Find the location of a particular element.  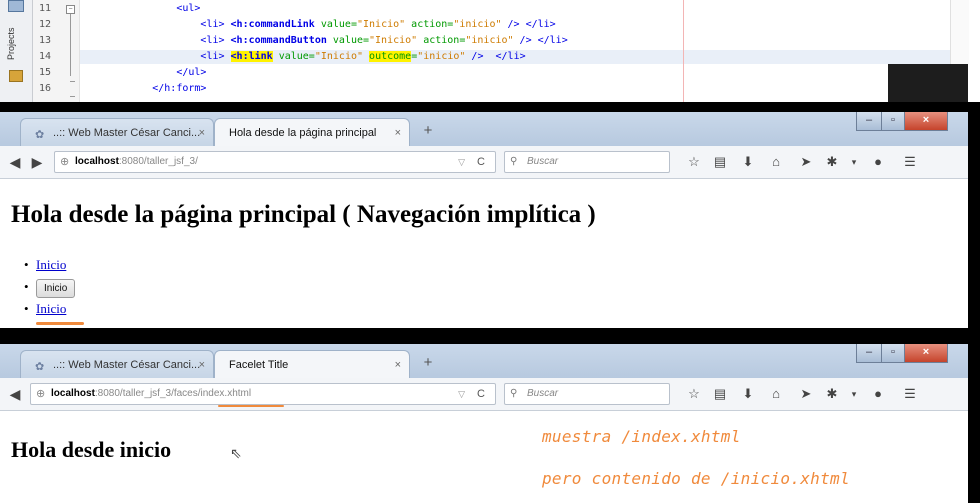

link-list: Inicio Inicio Inicio is located at coordinates (50, 287).